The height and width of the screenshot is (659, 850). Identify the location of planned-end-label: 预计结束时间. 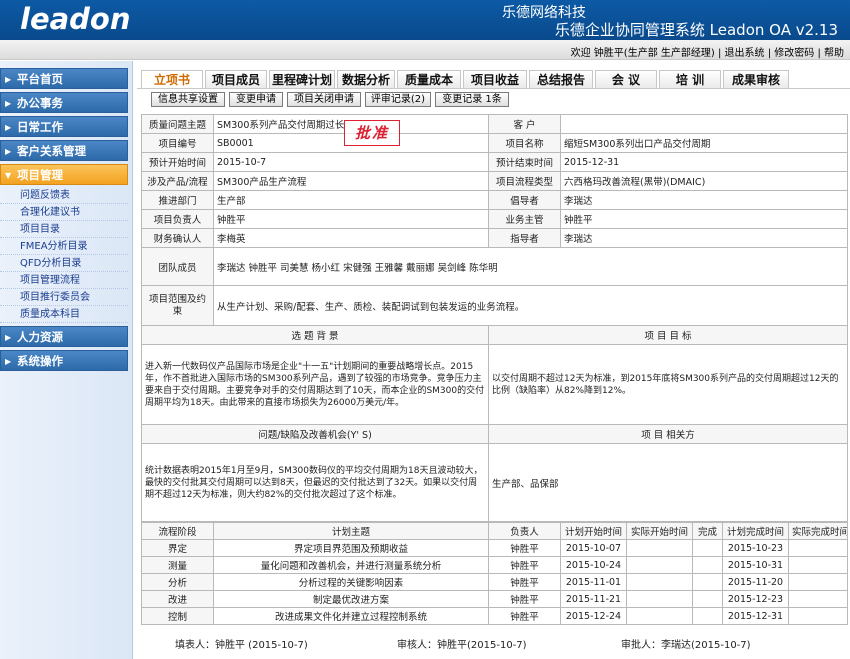
(524, 162).